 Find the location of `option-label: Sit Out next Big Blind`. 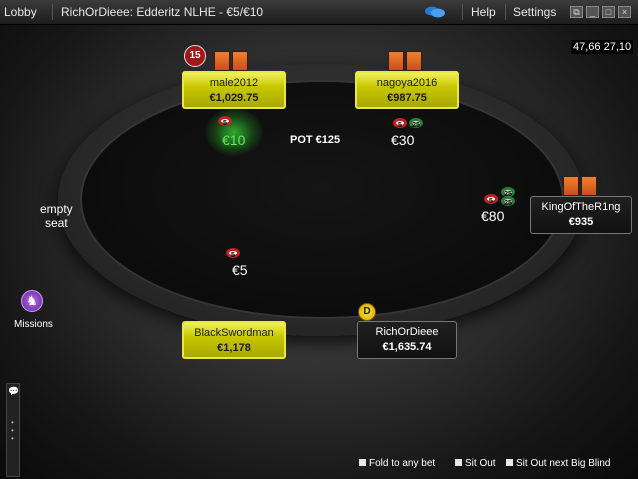

option-label: Sit Out next Big Blind is located at coordinates (563, 463).